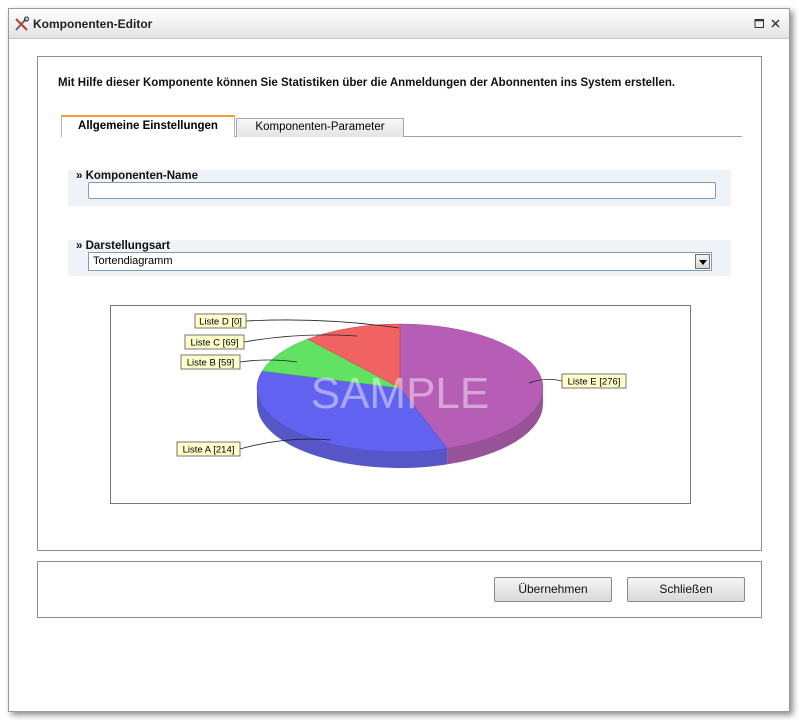 This screenshot has width=799, height=720. What do you see at coordinates (209, 450) in the screenshot?
I see `callout-label-liste-a: Liste A [214]` at bounding box center [209, 450].